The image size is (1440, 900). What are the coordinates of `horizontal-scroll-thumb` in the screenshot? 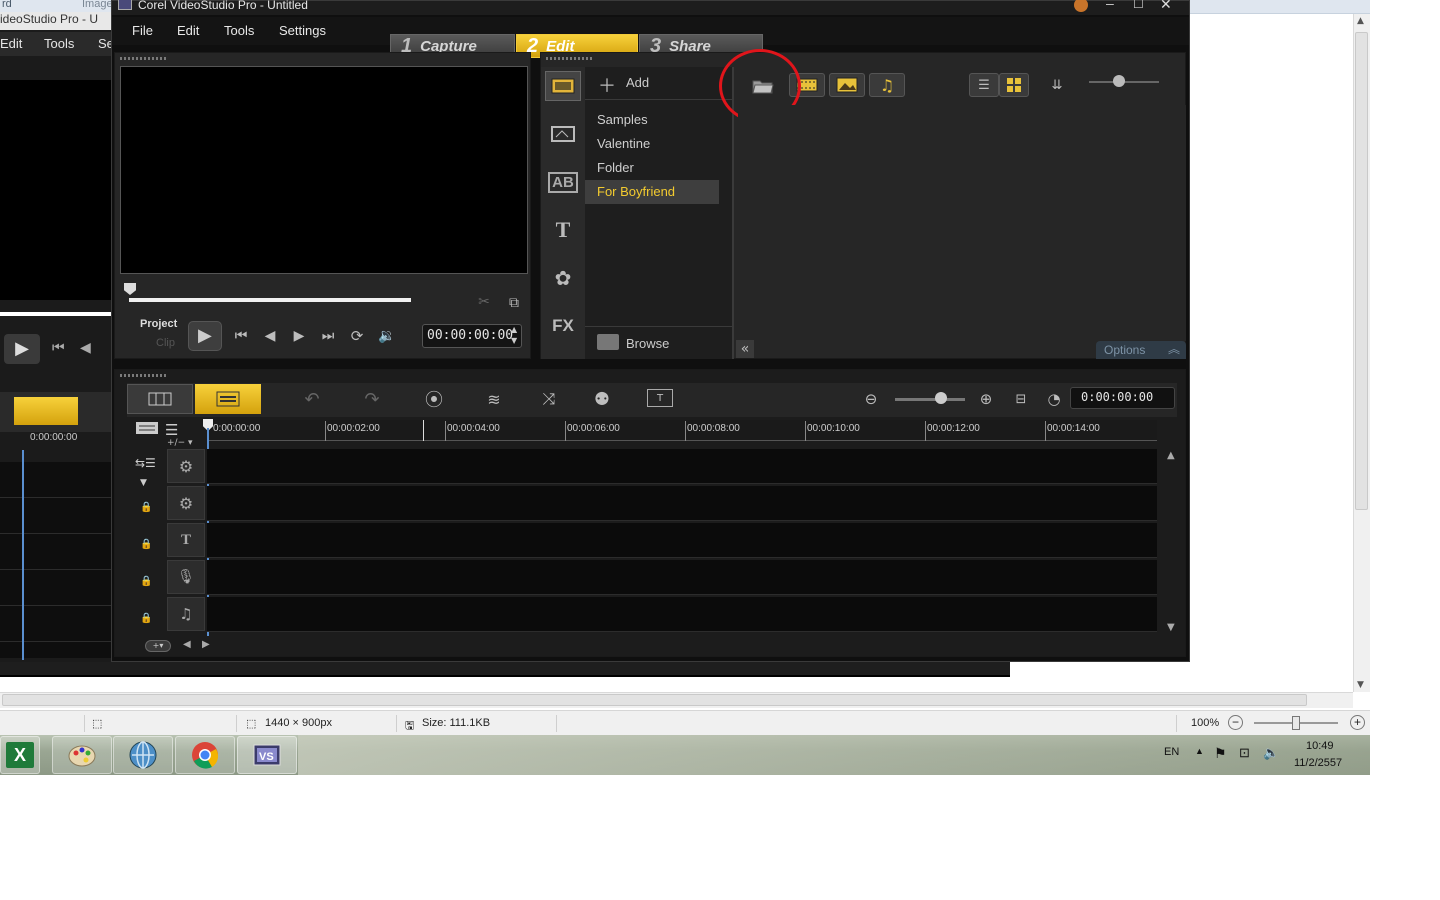 It's located at (654, 700).